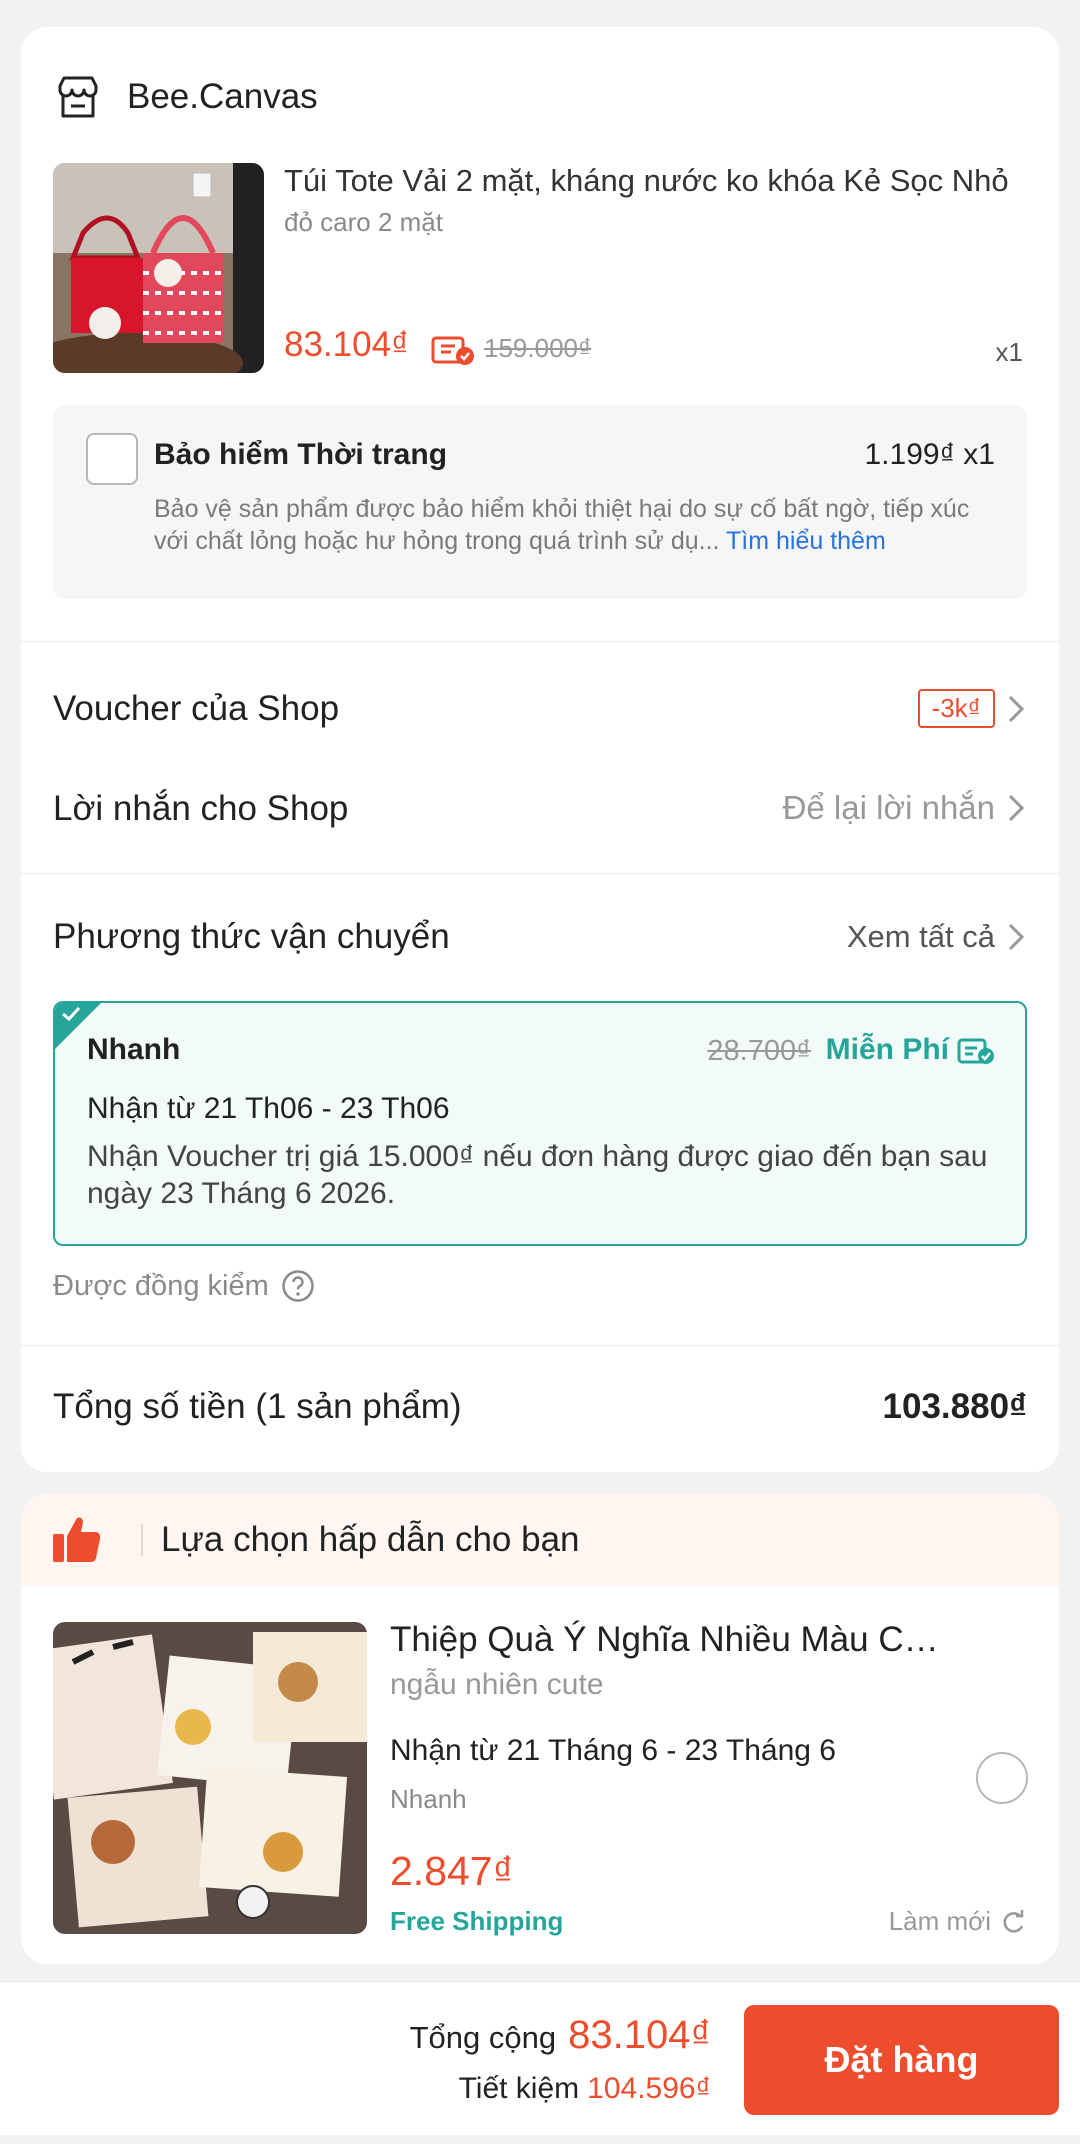 The image size is (1080, 2144). Describe the element at coordinates (161, 1285) in the screenshot. I see `inspection-label: Được đồng kiểm` at that location.